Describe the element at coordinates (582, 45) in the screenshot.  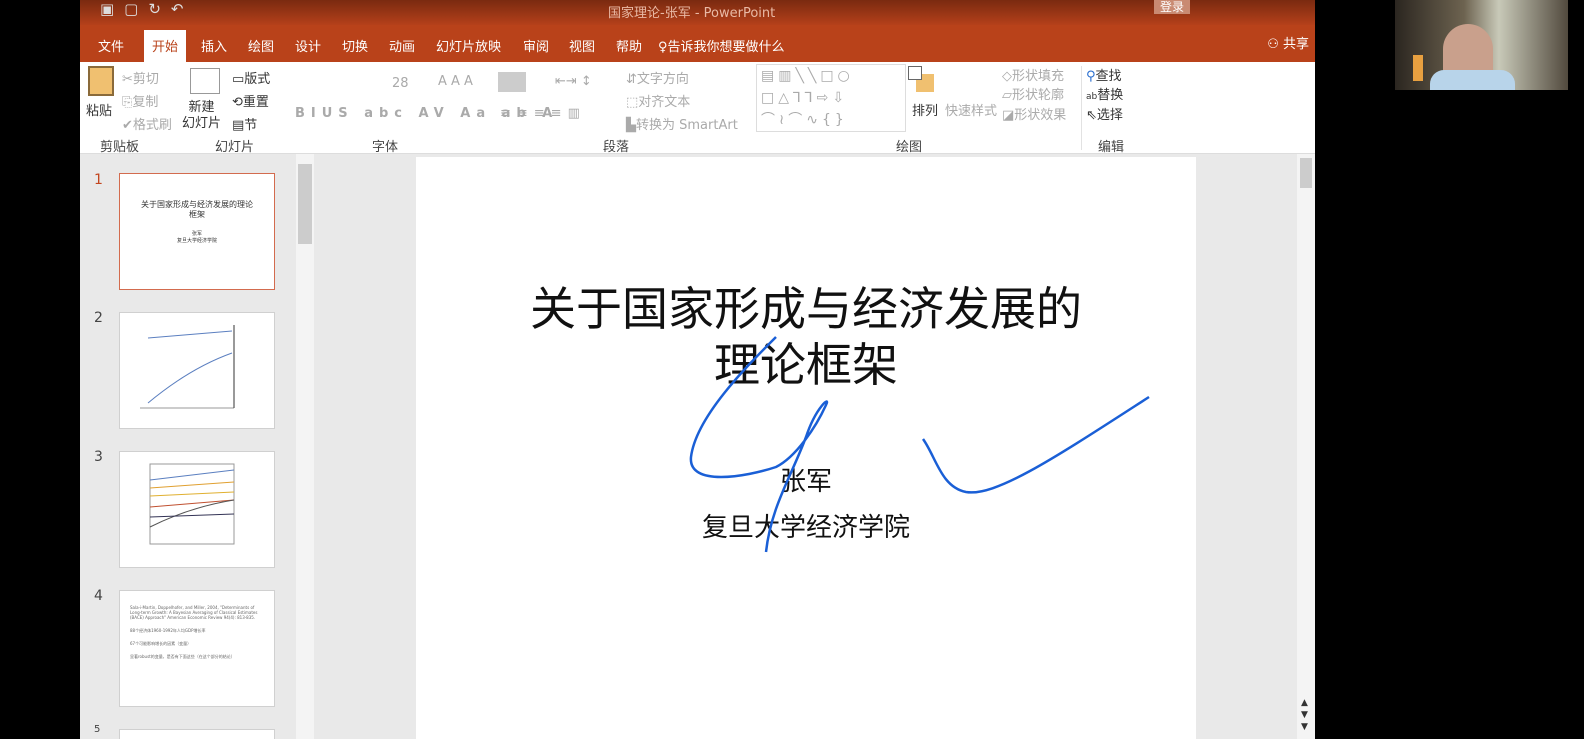
I see `tab-view: 视图` at that location.